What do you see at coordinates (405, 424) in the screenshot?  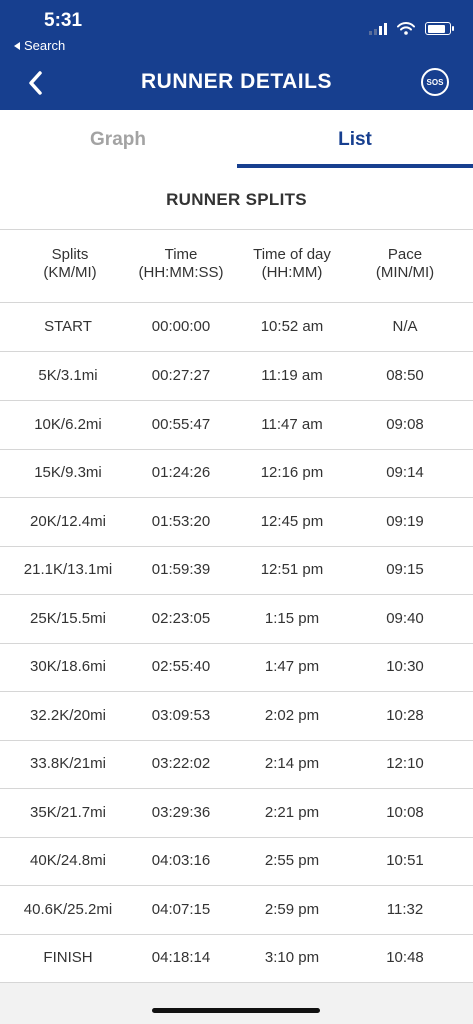 I see `pace-cell: 09:08` at bounding box center [405, 424].